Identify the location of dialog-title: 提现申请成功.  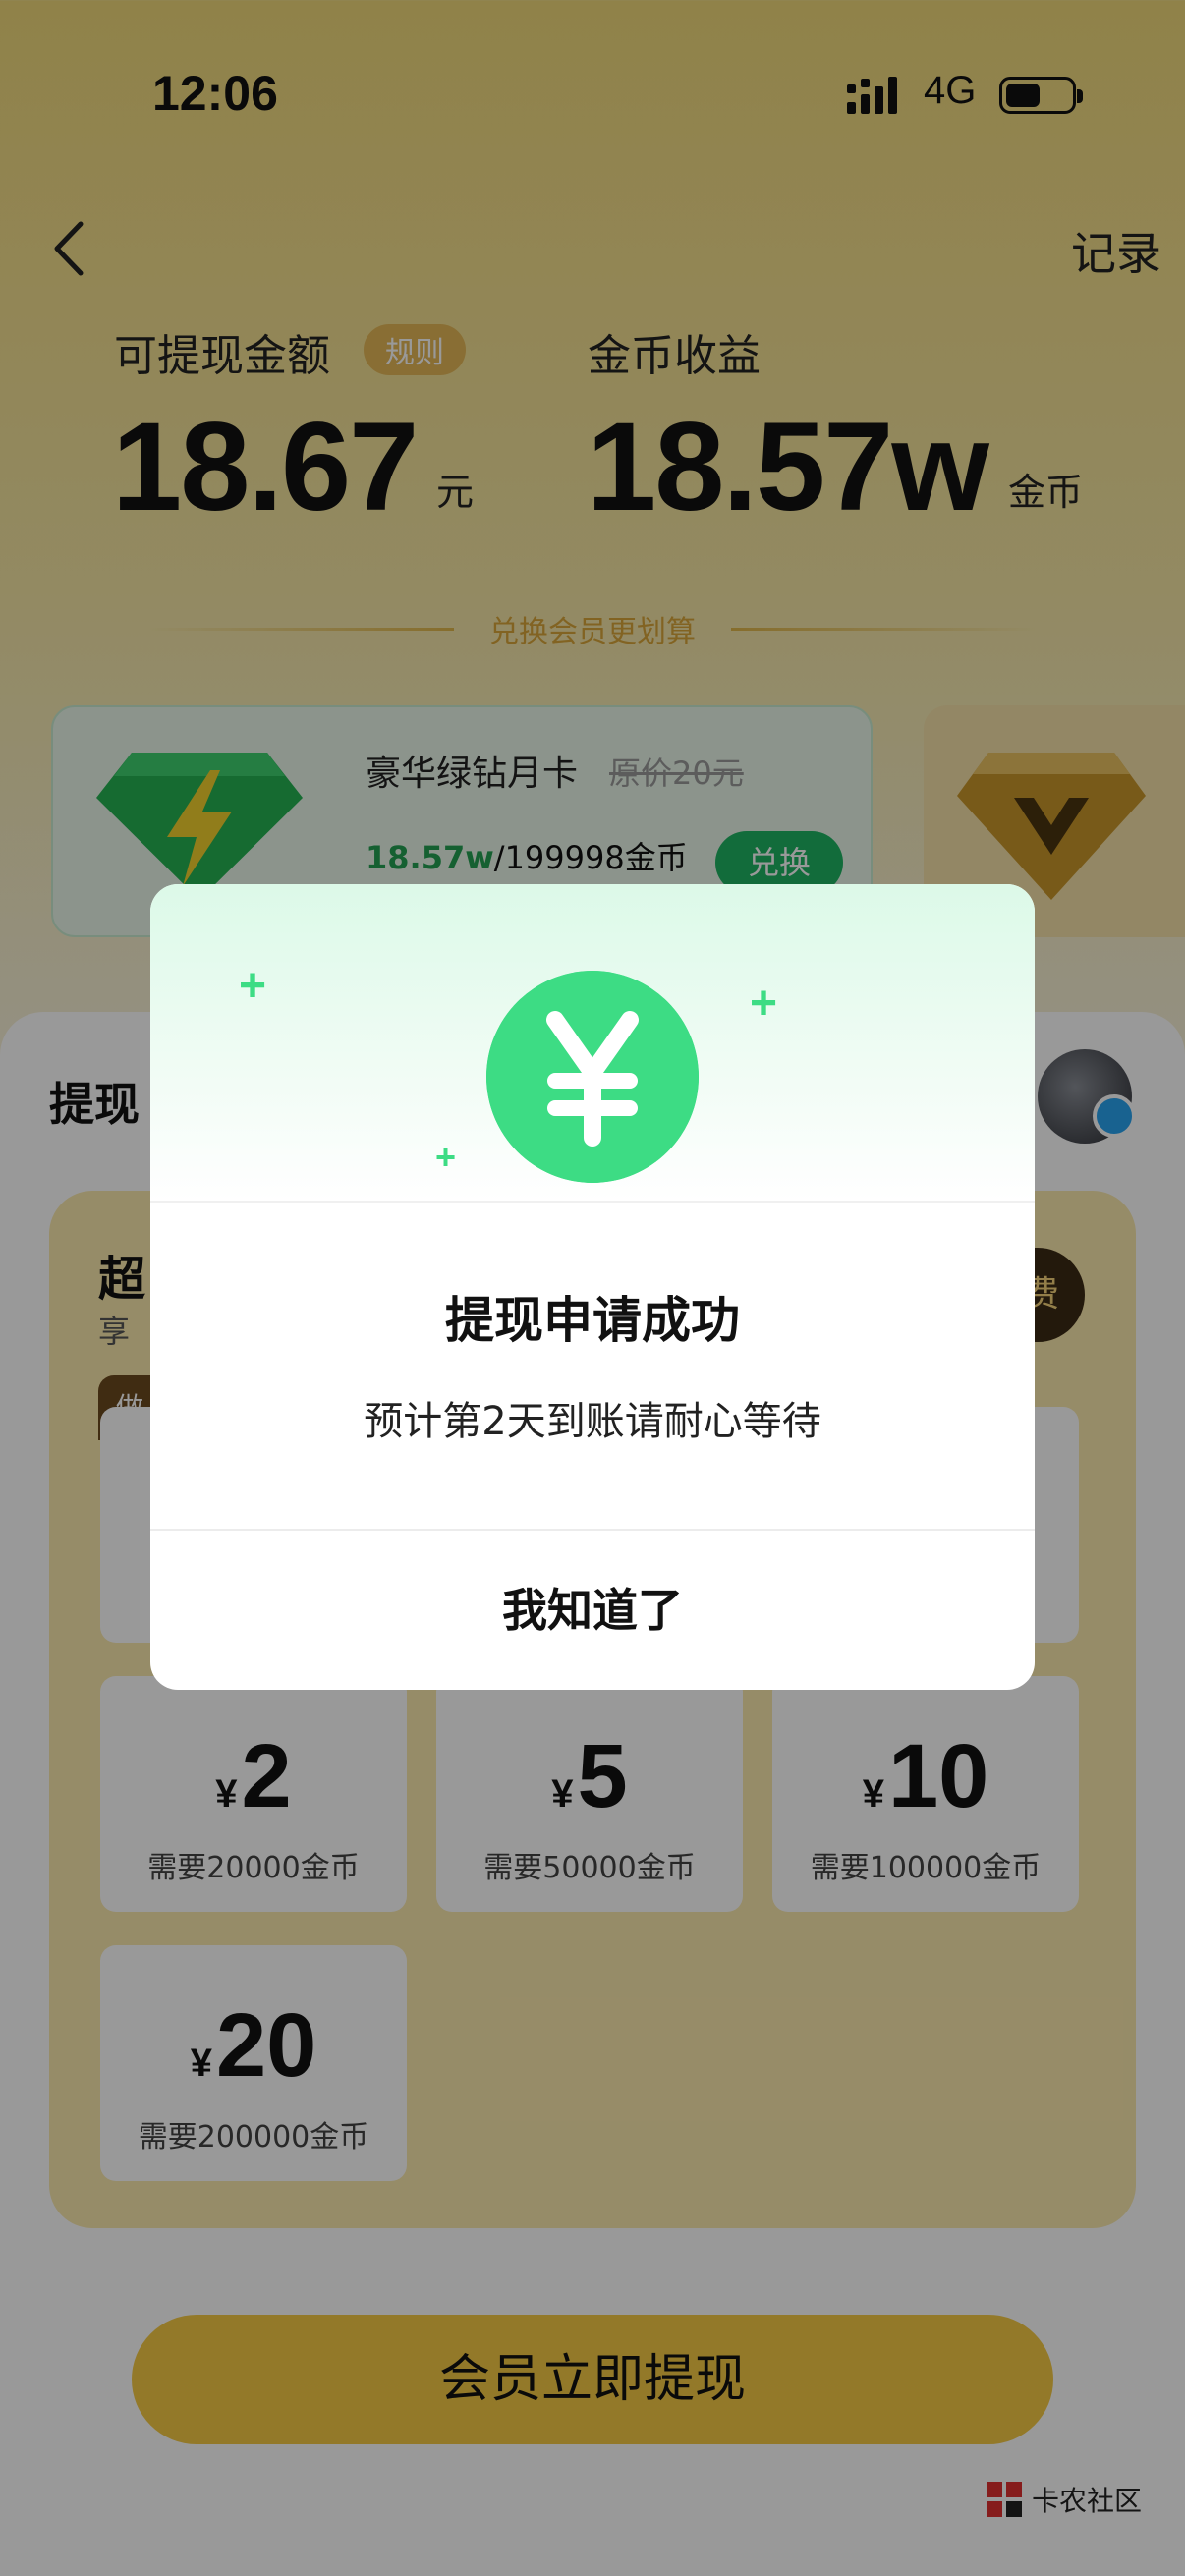
(592, 1320).